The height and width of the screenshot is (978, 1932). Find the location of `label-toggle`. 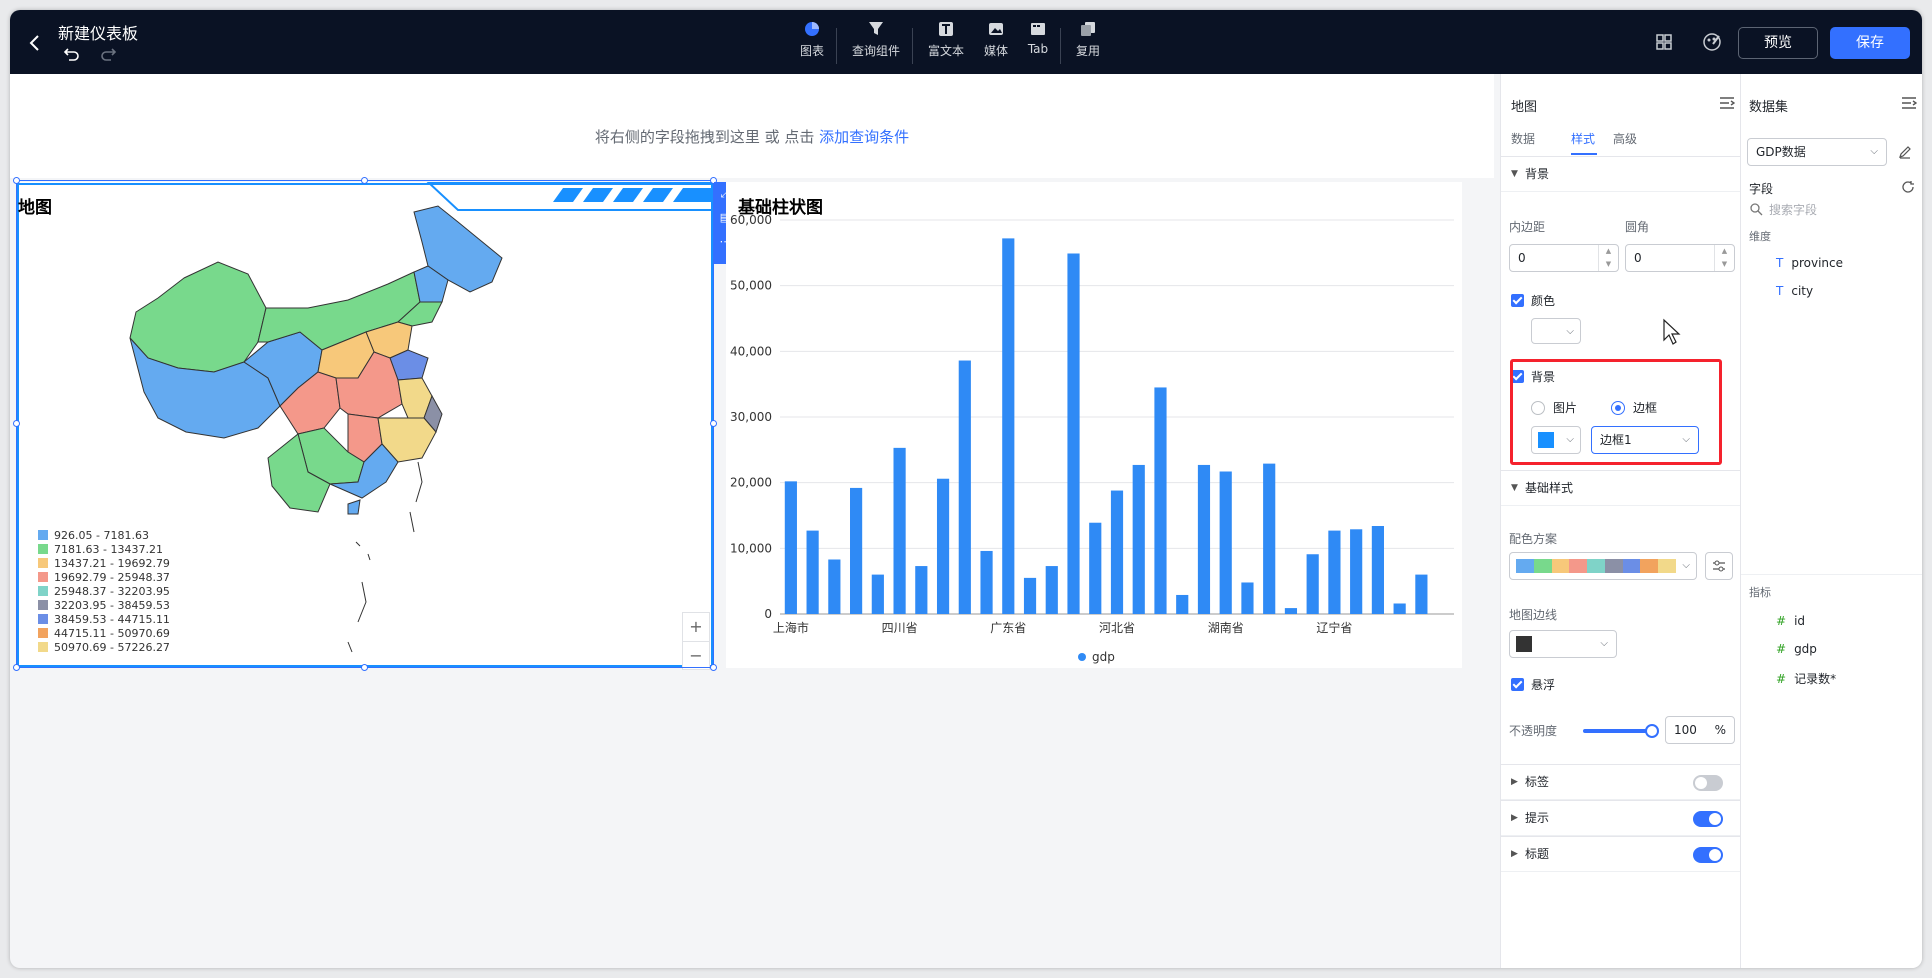

label-toggle is located at coordinates (1708, 783).